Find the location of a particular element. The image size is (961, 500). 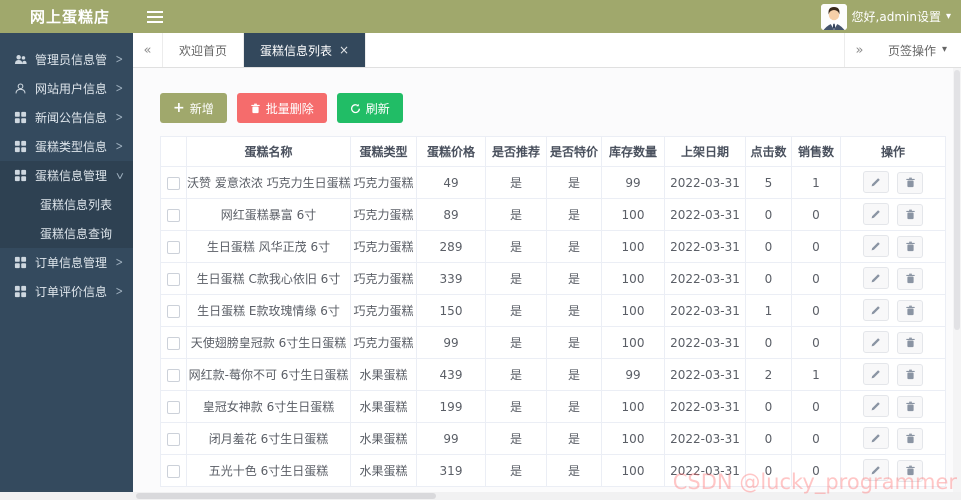

refresh-button: 刷新 is located at coordinates (369, 108).